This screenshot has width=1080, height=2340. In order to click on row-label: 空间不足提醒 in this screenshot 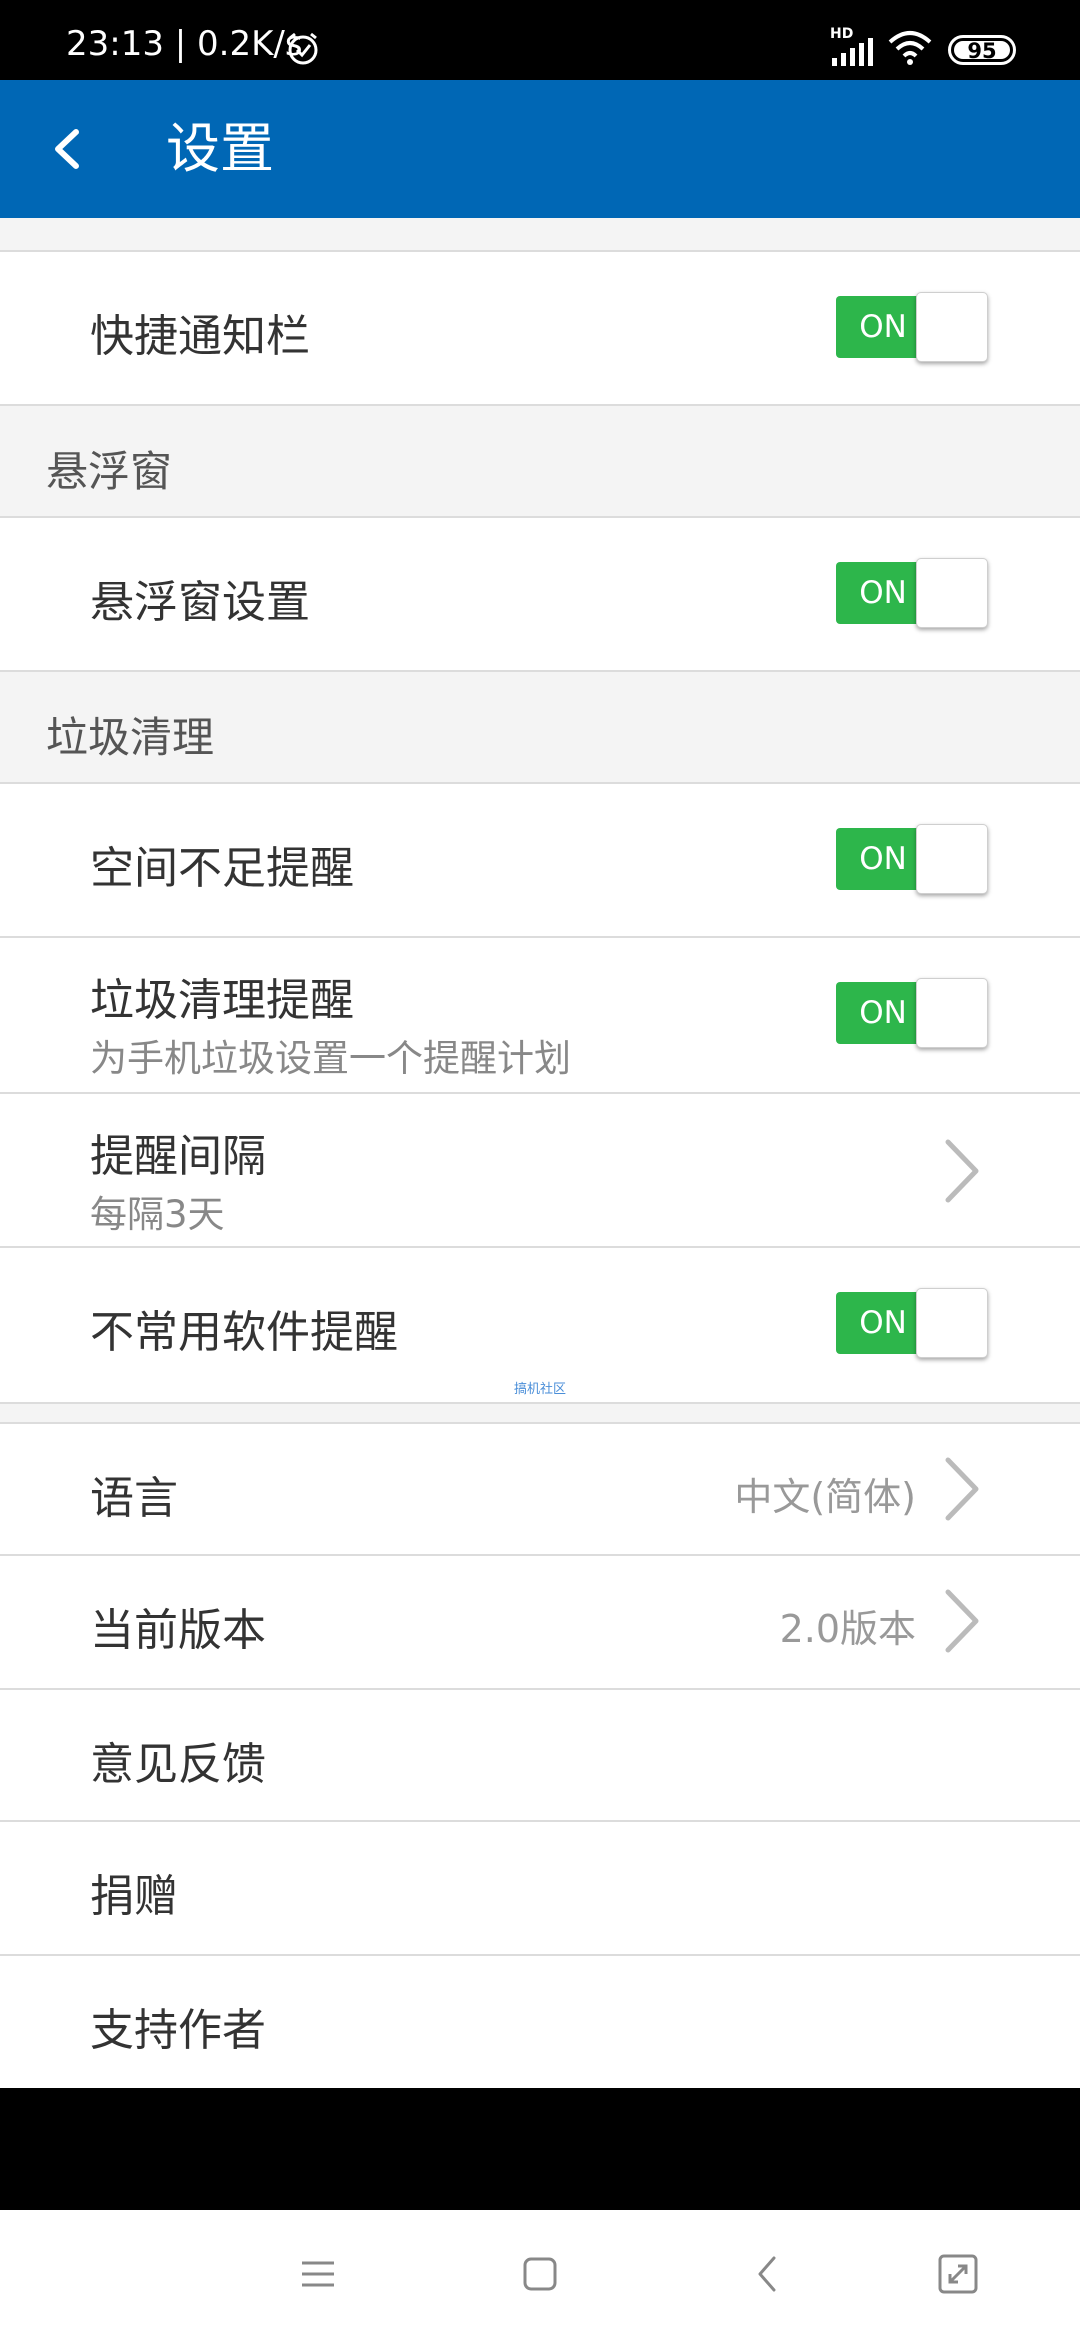, I will do `click(222, 868)`.